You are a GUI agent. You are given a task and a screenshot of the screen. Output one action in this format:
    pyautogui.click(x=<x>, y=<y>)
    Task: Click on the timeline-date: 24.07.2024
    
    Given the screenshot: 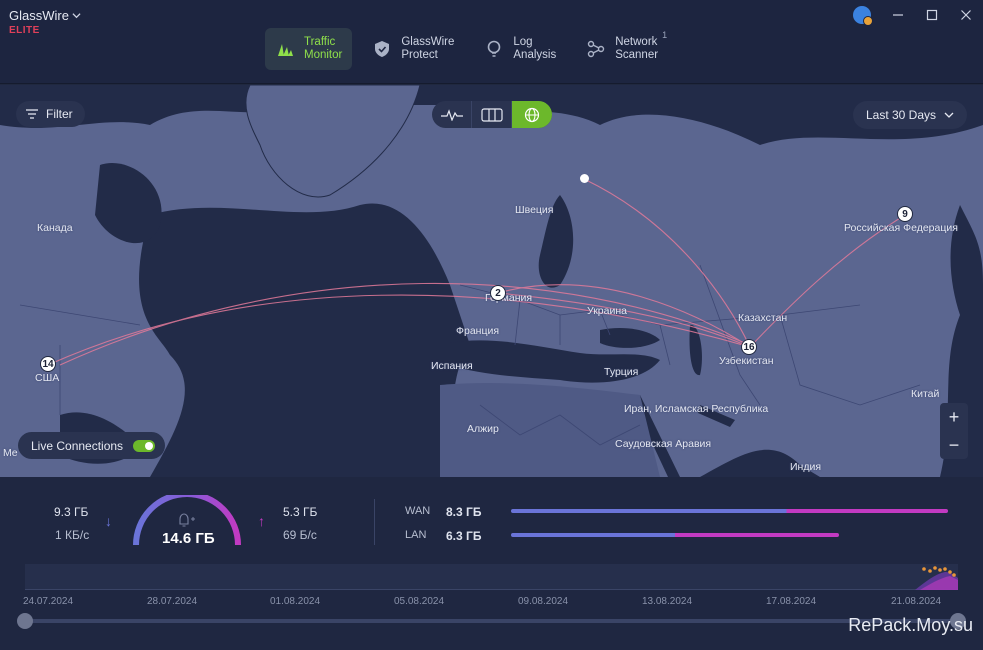 What is the action you would take?
    pyautogui.click(x=48, y=601)
    